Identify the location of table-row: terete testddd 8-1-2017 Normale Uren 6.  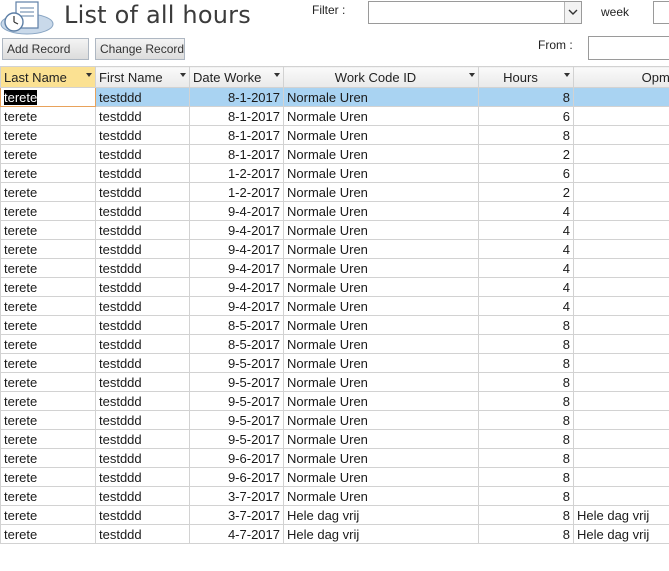
(334, 116).